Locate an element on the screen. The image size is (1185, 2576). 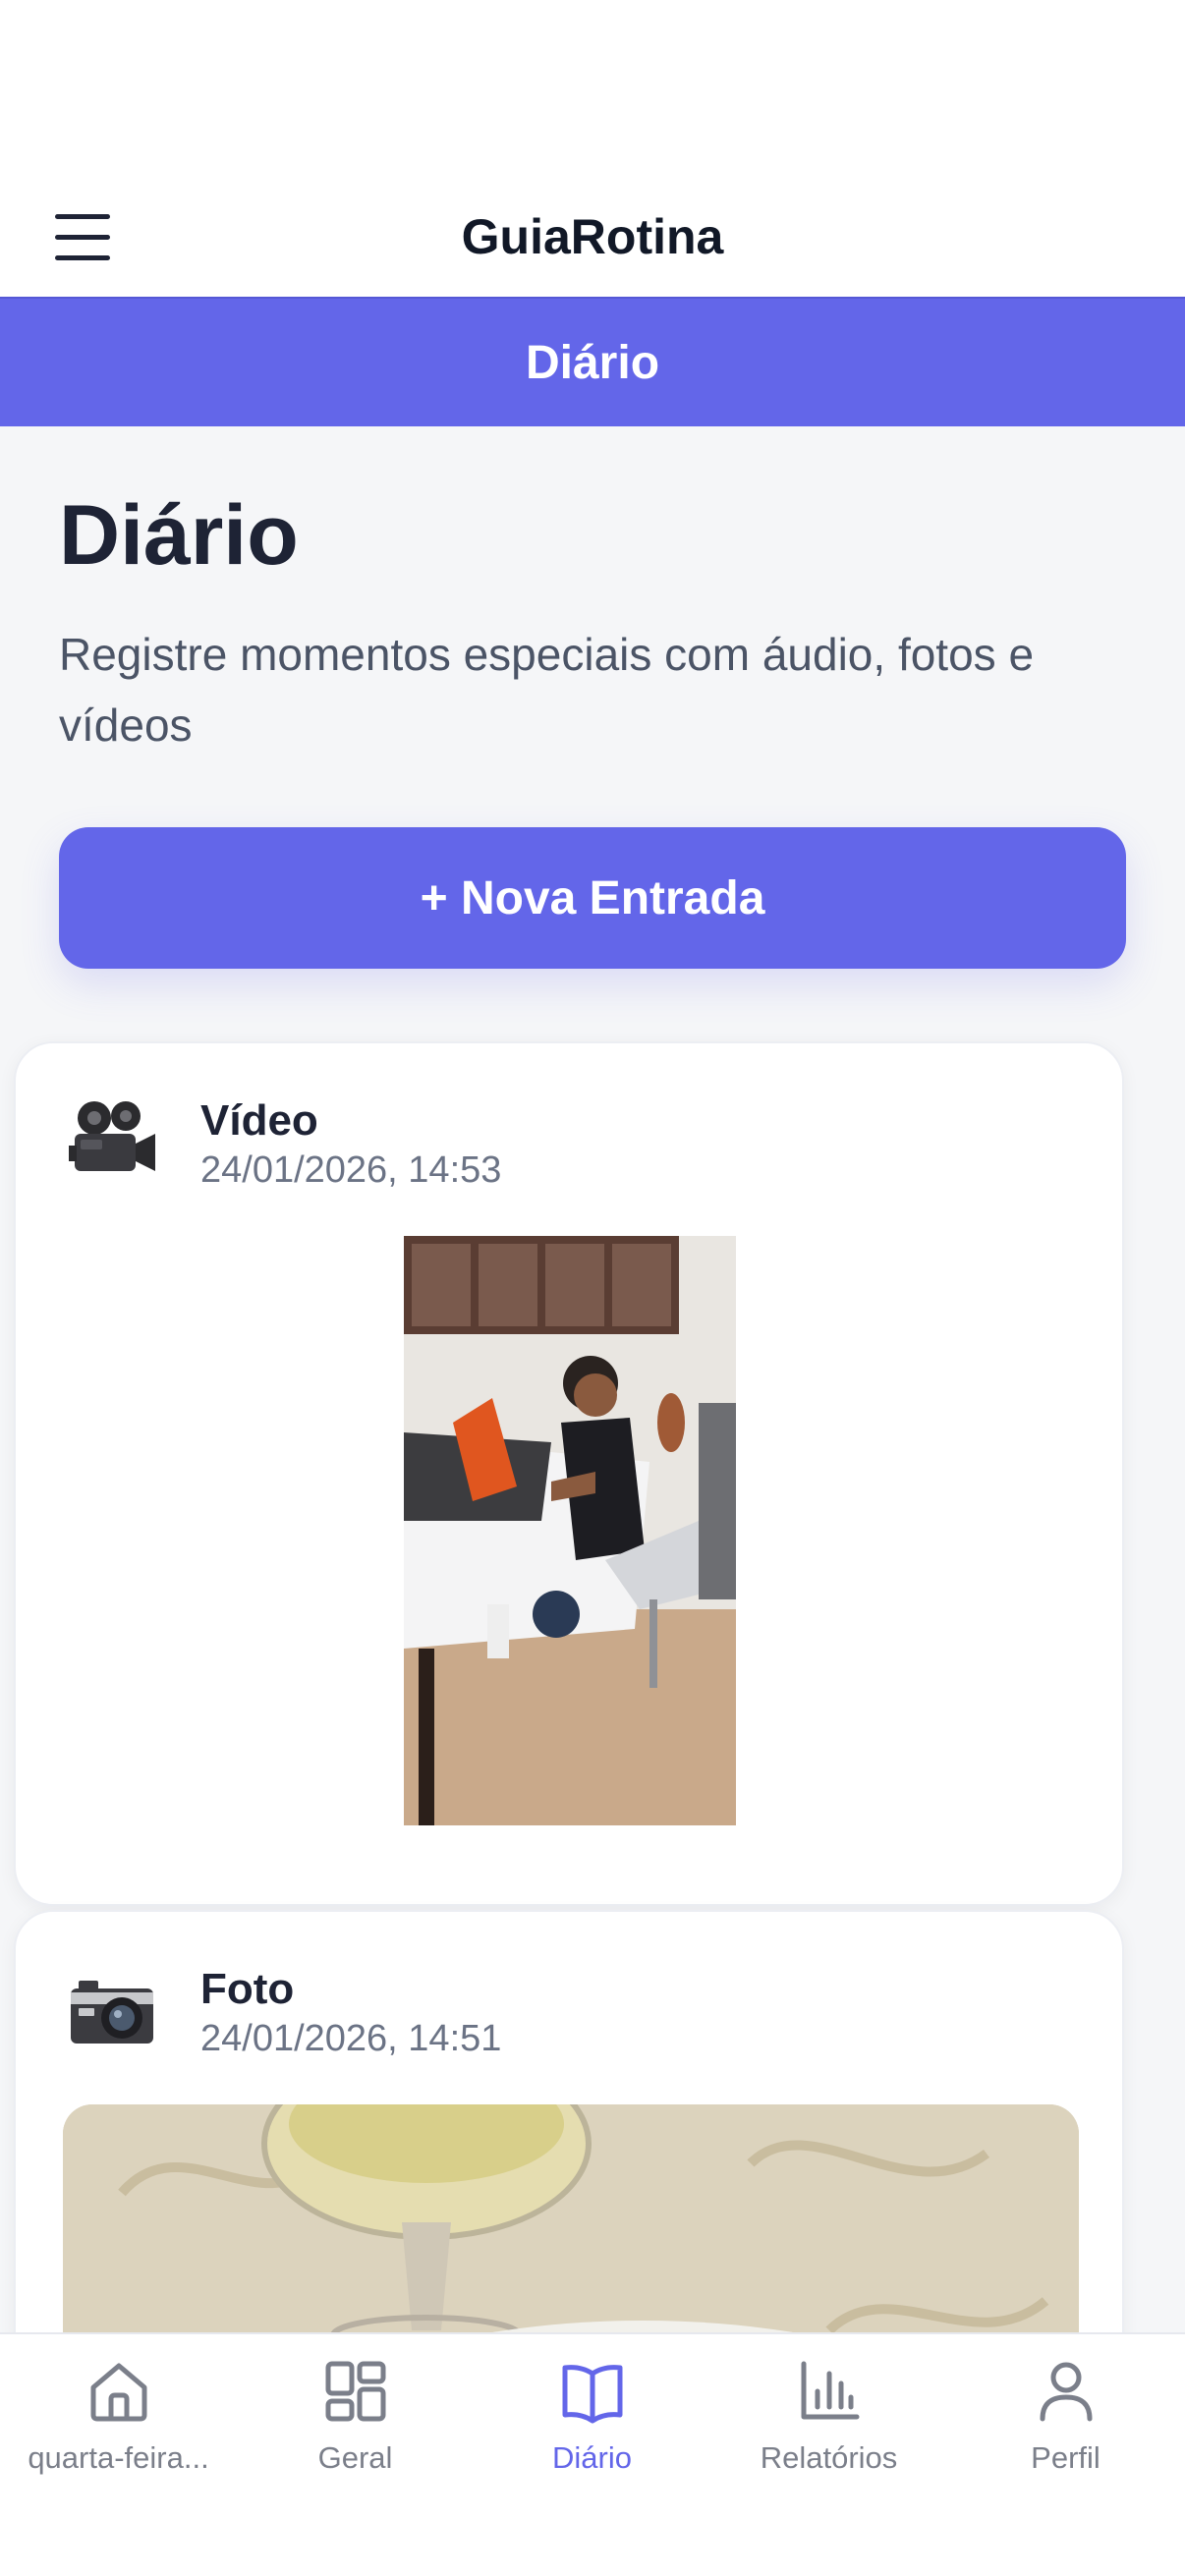
video-thumbnail is located at coordinates (570, 1530).